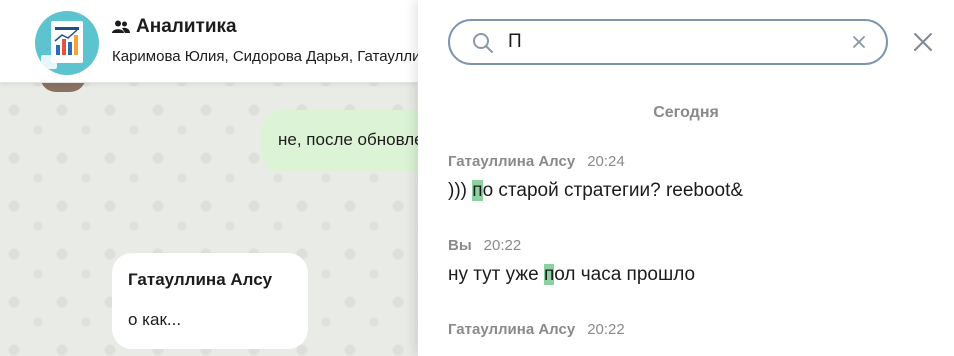 The image size is (954, 356). I want to click on search-input, so click(668, 42).